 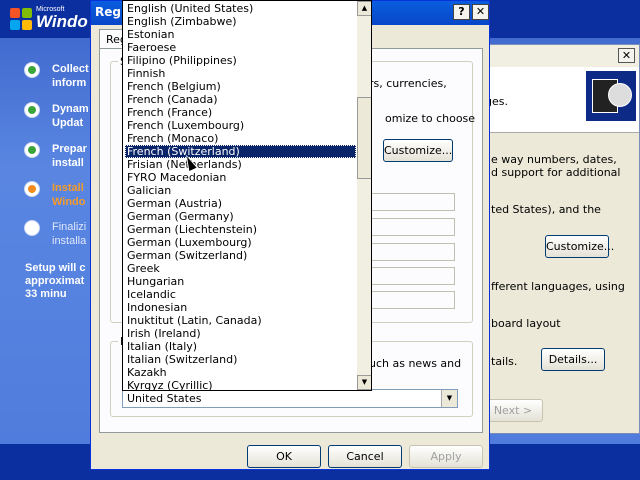 I want to click on regional-options-icon, so click(x=611, y=96).